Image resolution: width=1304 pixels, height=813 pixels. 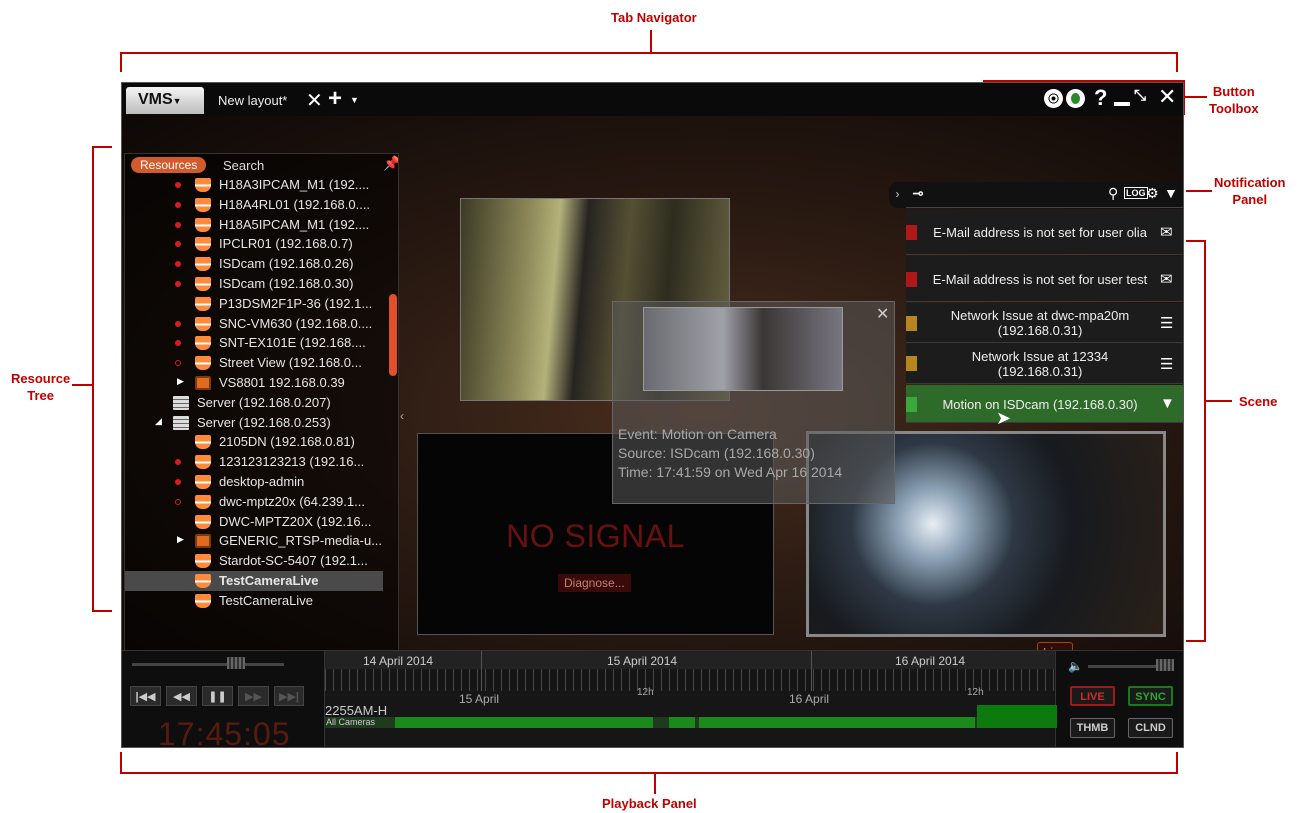 I want to click on annotation-button-toolbox: Button Toolbox, so click(x=1234, y=100).